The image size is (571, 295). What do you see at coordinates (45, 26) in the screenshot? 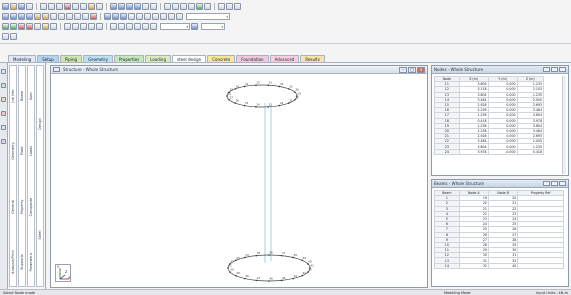
I see `property-icon` at bounding box center [45, 26].